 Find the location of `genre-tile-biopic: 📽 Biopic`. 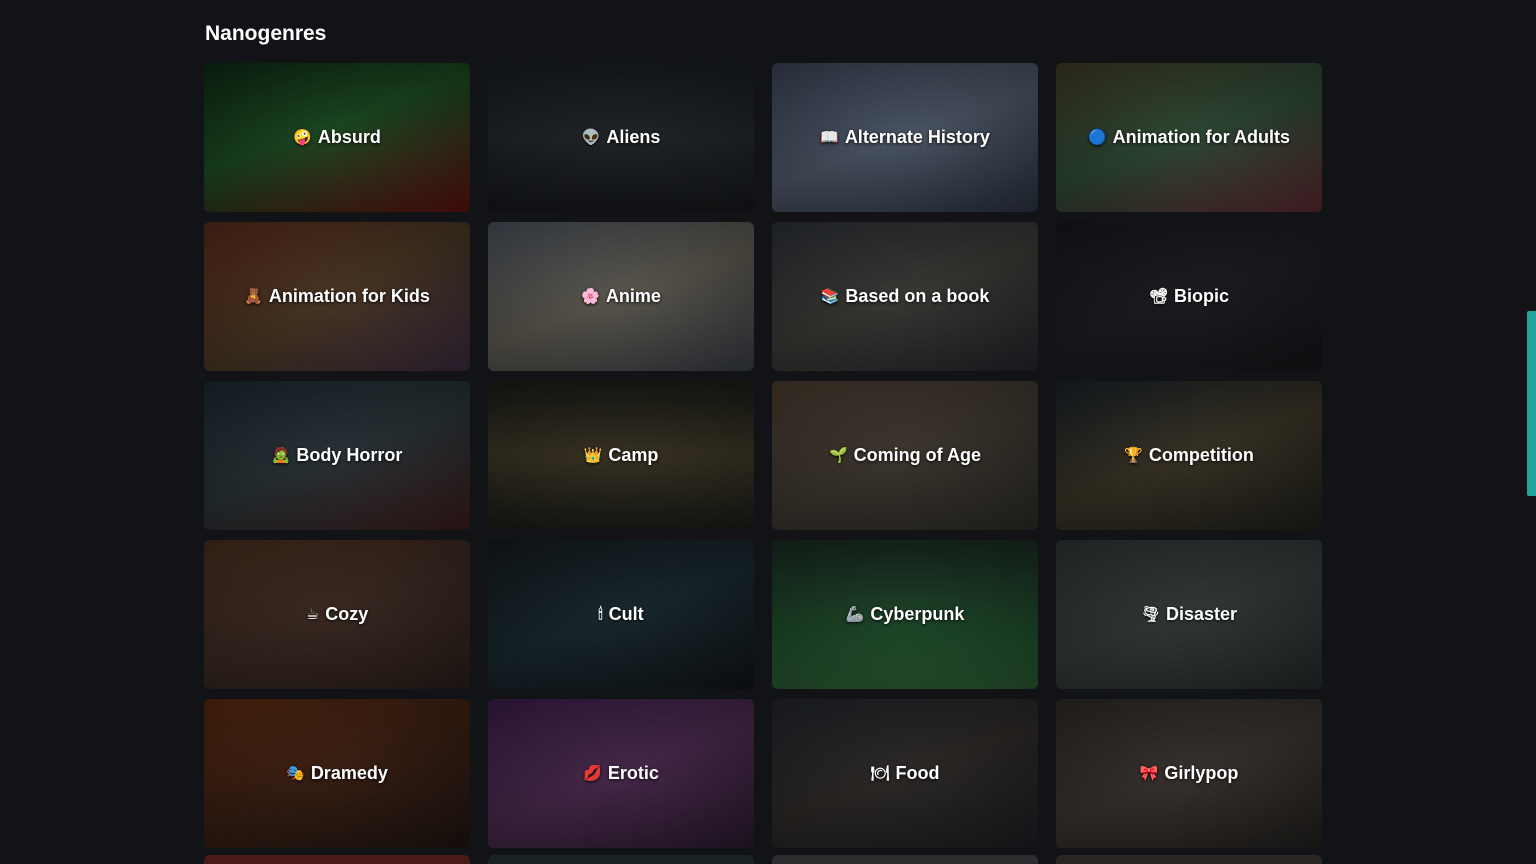

genre-tile-biopic: 📽 Biopic is located at coordinates (1189, 296).